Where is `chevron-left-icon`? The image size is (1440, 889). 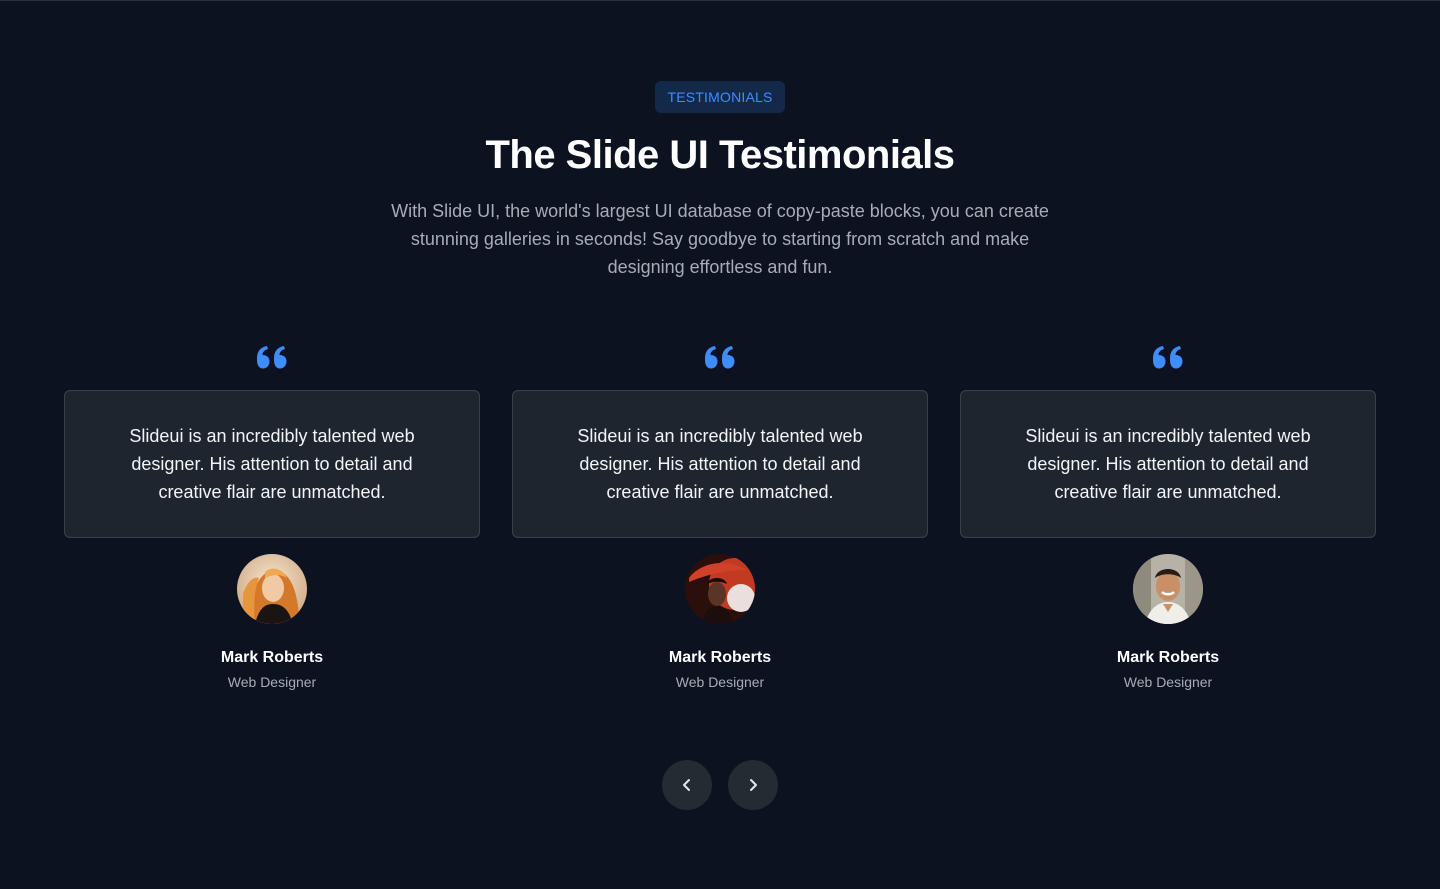 chevron-left-icon is located at coordinates (686, 785).